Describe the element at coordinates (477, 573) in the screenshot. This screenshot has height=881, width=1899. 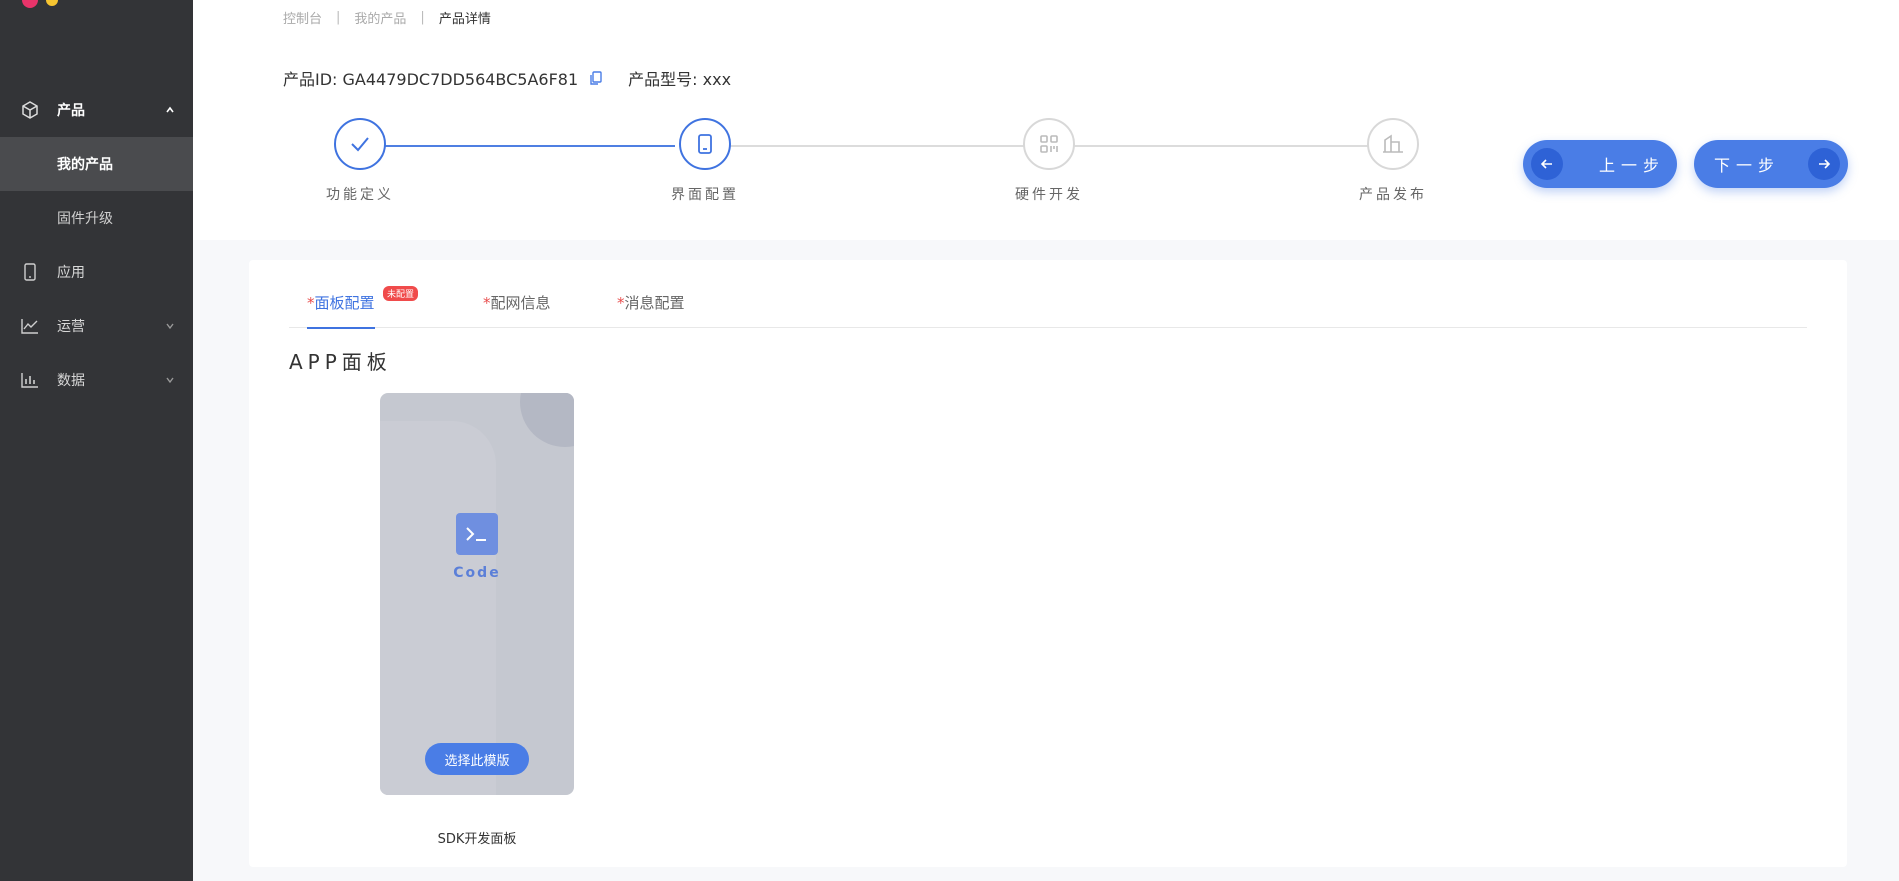
I see `code-label: Code` at that location.